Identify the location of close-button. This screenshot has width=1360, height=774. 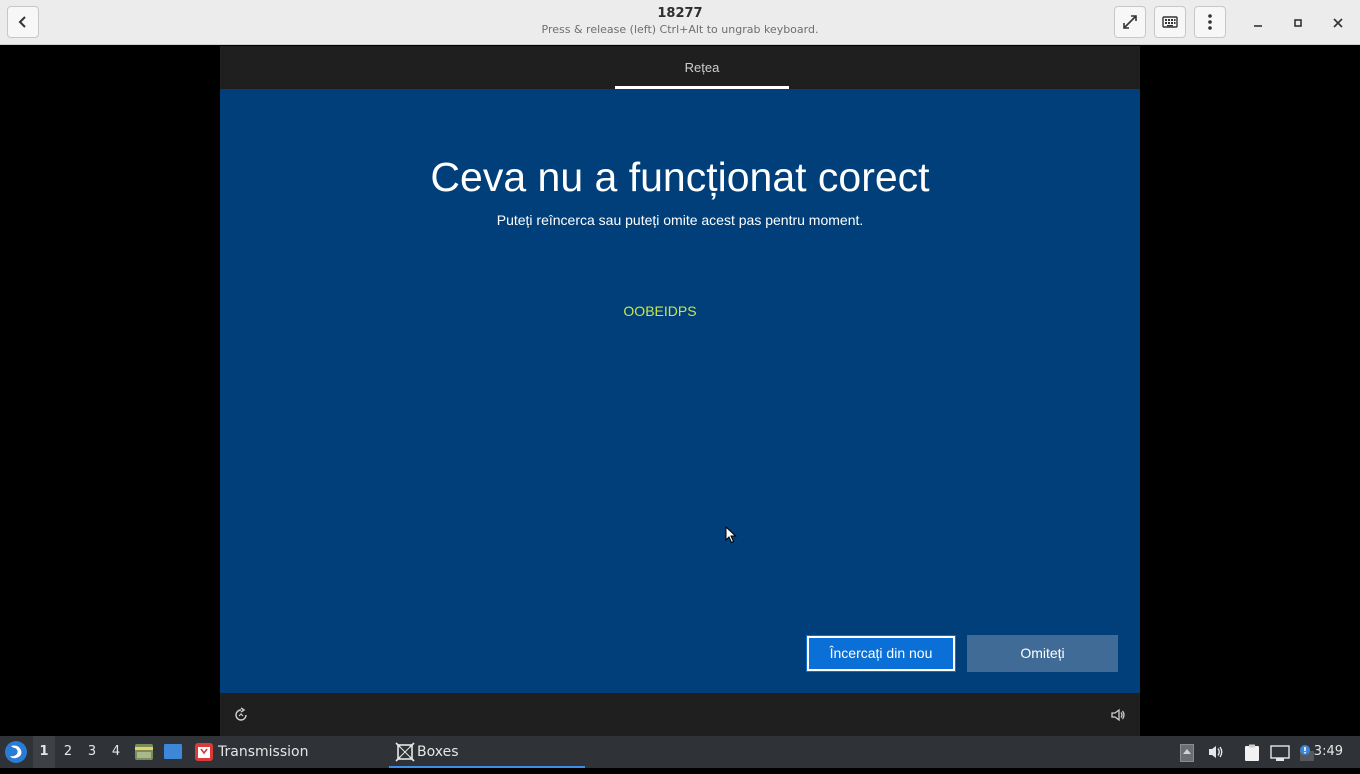
(1338, 22).